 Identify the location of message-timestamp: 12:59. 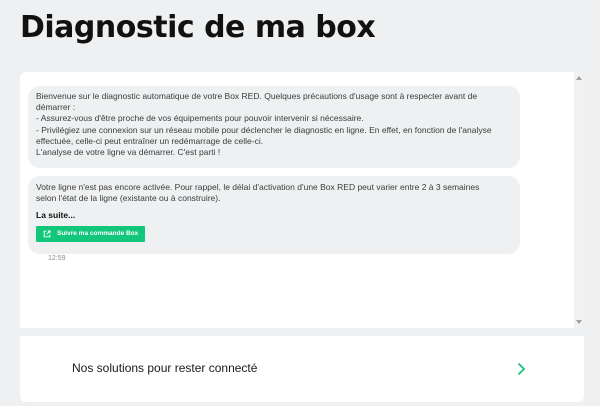
(57, 258).